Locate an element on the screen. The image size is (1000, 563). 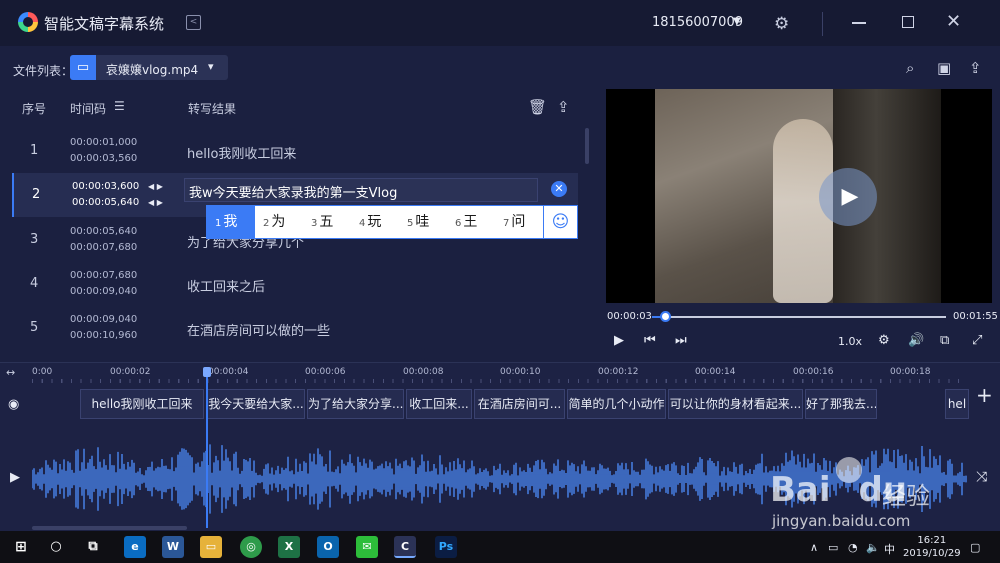
task-view-icon: ⧉ is located at coordinates (93, 547).